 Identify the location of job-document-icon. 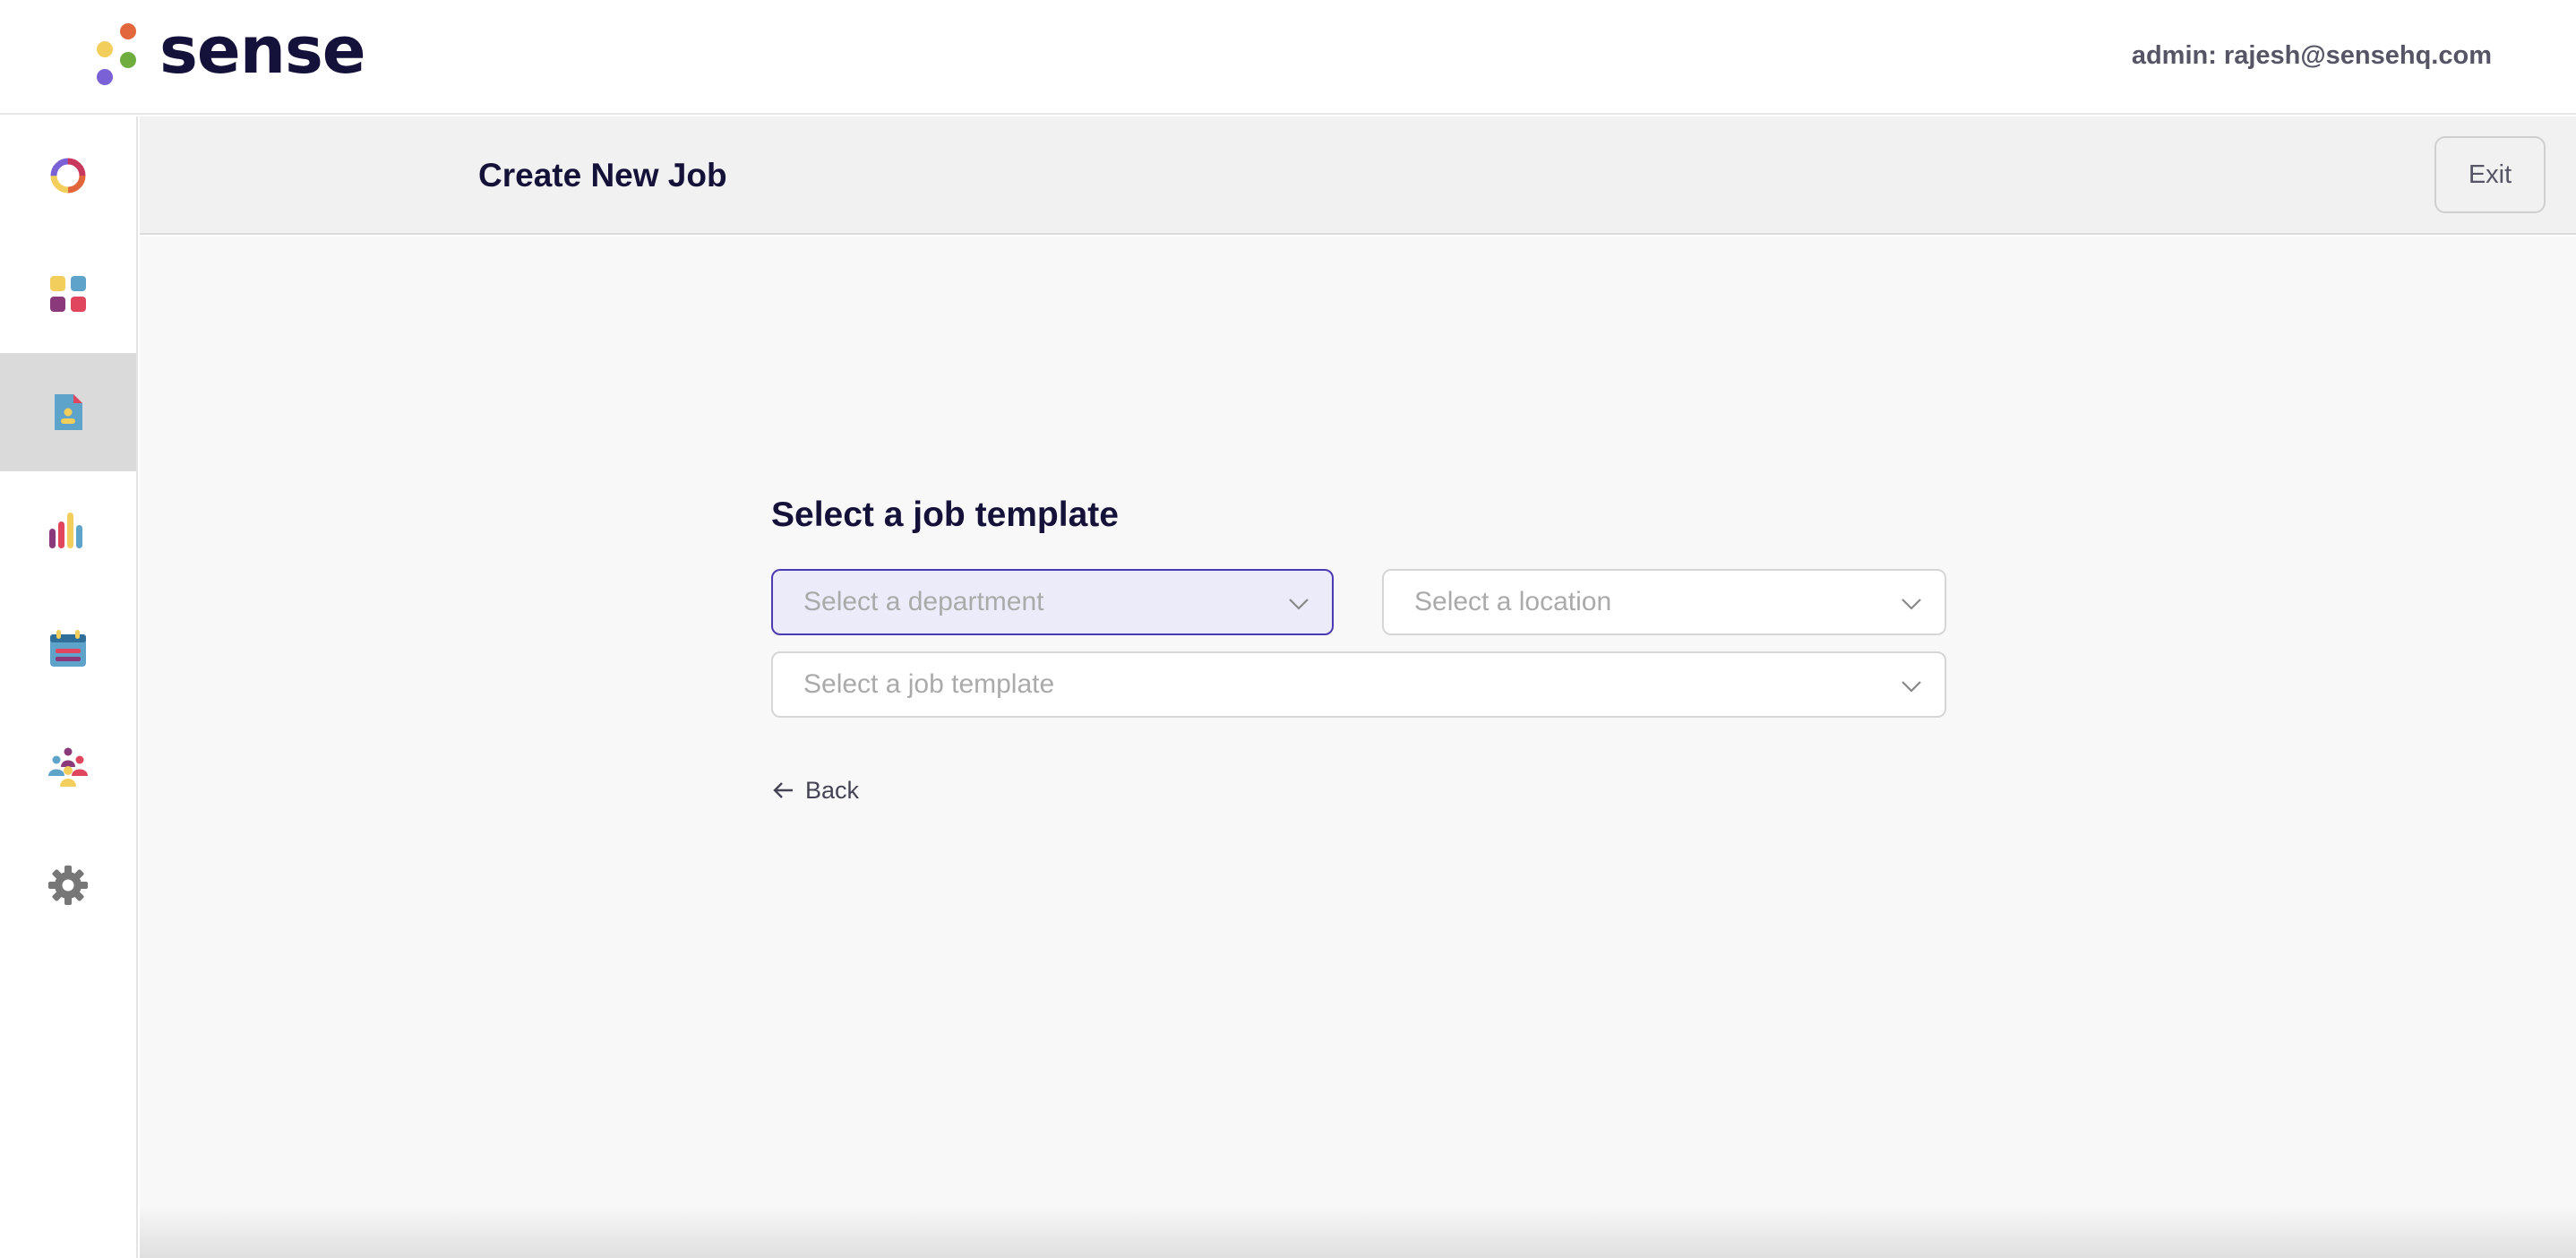
(68, 412).